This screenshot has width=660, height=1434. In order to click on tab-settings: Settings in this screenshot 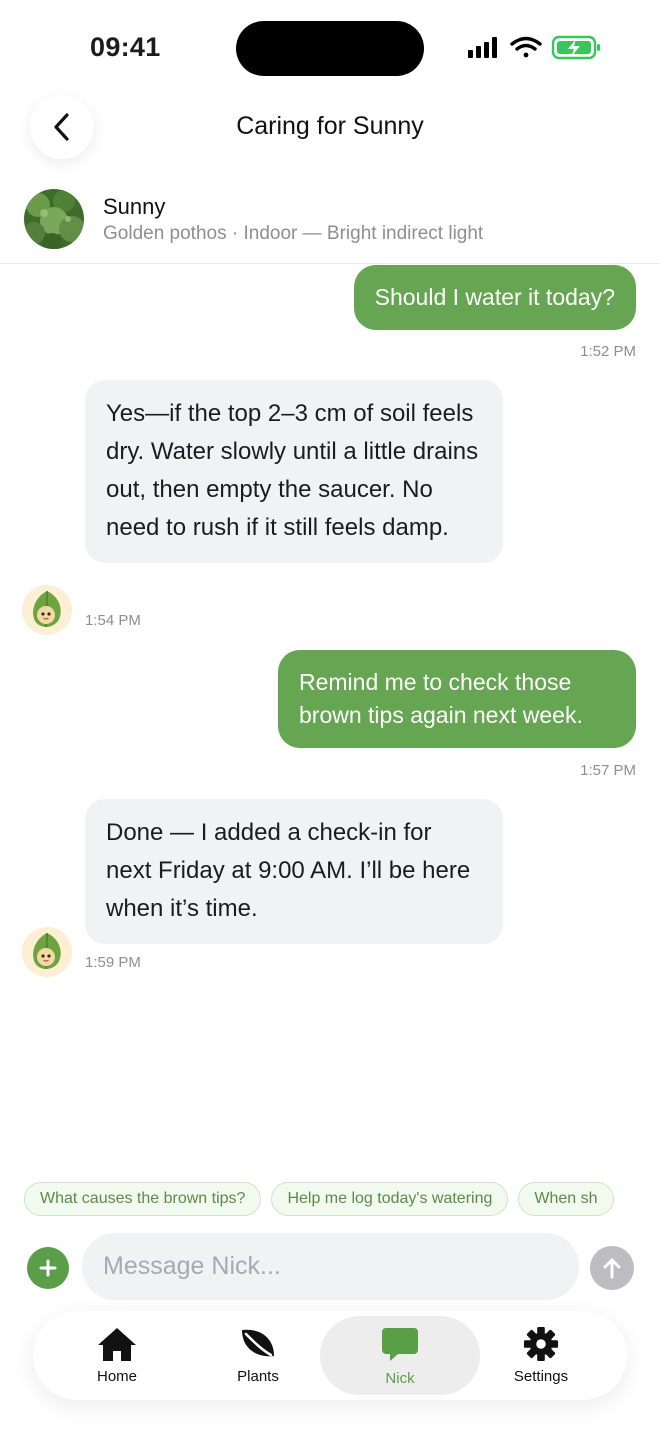, I will do `click(541, 1355)`.